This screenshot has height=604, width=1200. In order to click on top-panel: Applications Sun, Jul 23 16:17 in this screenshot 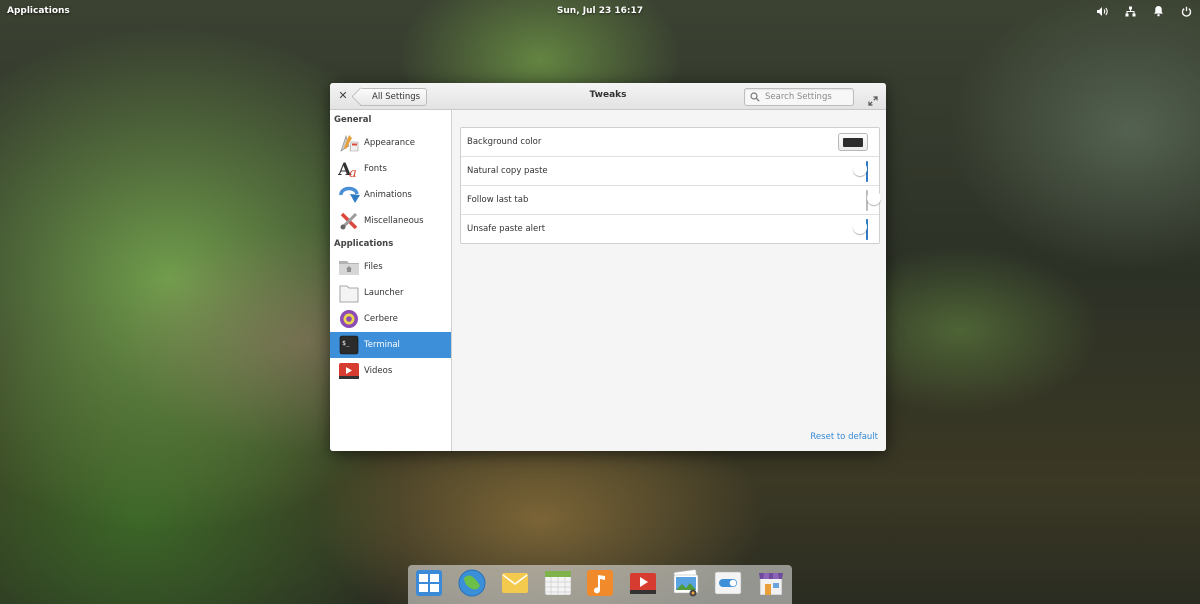, I will do `click(600, 11)`.